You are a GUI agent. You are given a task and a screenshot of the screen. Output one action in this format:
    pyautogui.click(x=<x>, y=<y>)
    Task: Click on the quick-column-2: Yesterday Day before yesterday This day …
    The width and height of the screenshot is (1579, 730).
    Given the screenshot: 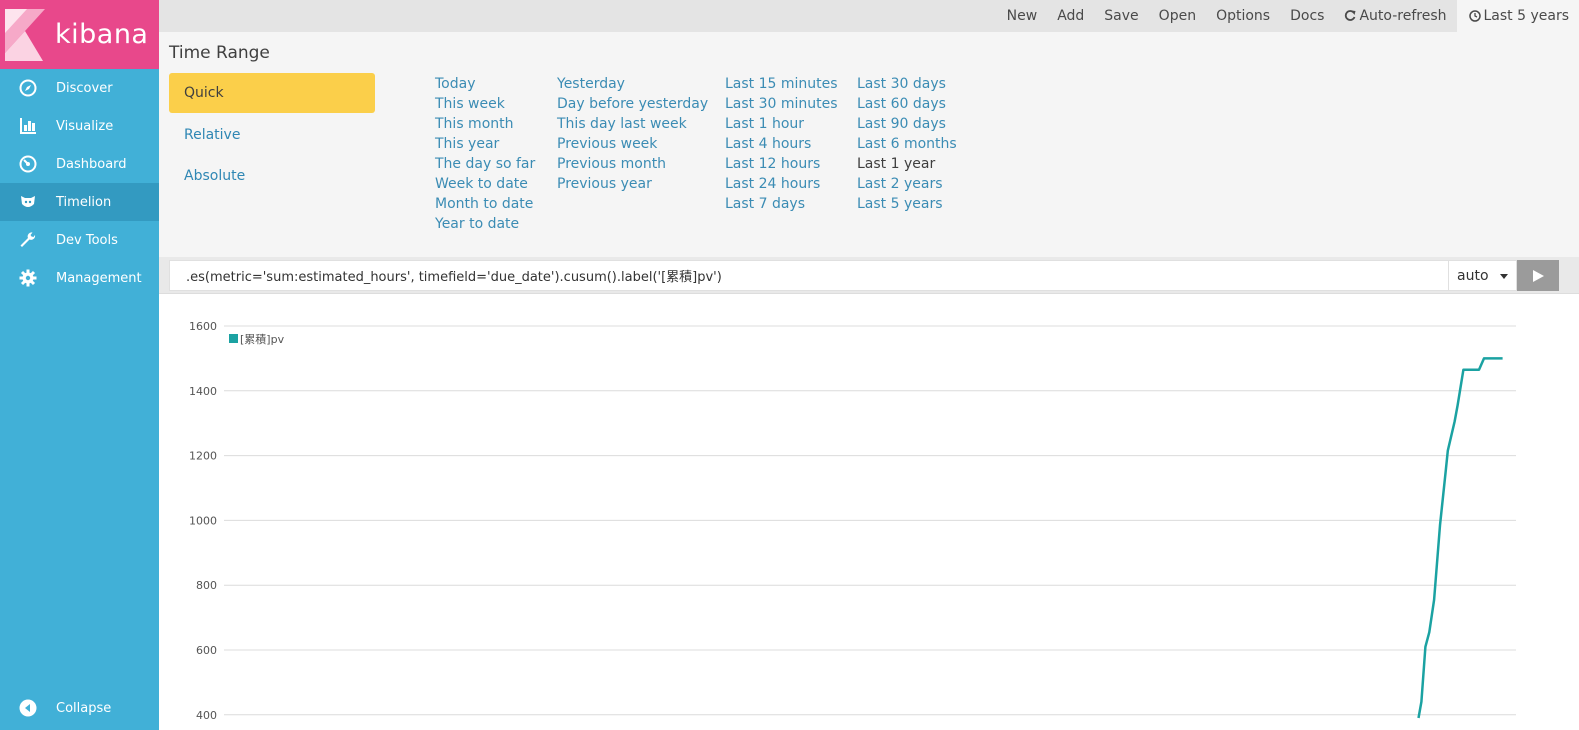 What is the action you would take?
    pyautogui.click(x=632, y=134)
    